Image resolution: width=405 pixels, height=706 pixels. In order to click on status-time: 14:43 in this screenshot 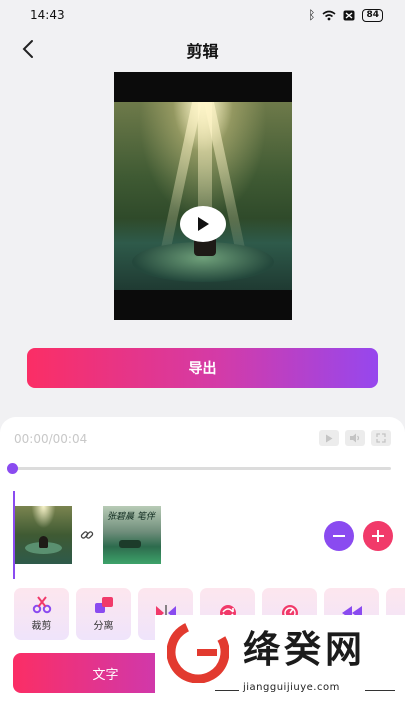, I will do `click(47, 15)`.